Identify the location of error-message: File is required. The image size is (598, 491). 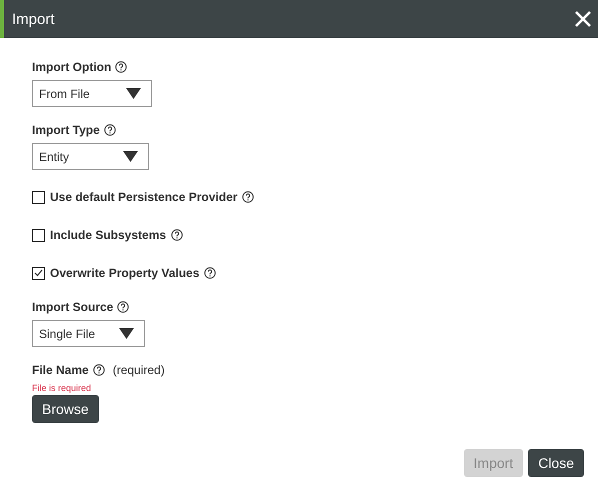
(62, 388).